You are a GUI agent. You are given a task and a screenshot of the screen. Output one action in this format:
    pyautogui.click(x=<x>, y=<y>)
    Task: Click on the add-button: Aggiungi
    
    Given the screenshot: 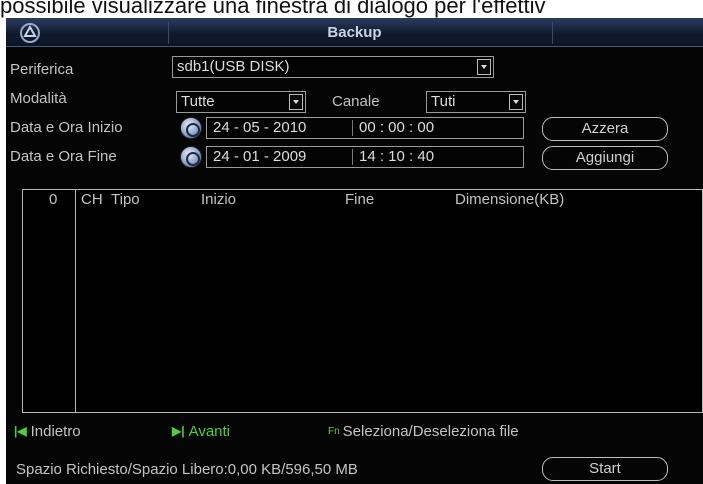 What is the action you would take?
    pyautogui.click(x=605, y=158)
    